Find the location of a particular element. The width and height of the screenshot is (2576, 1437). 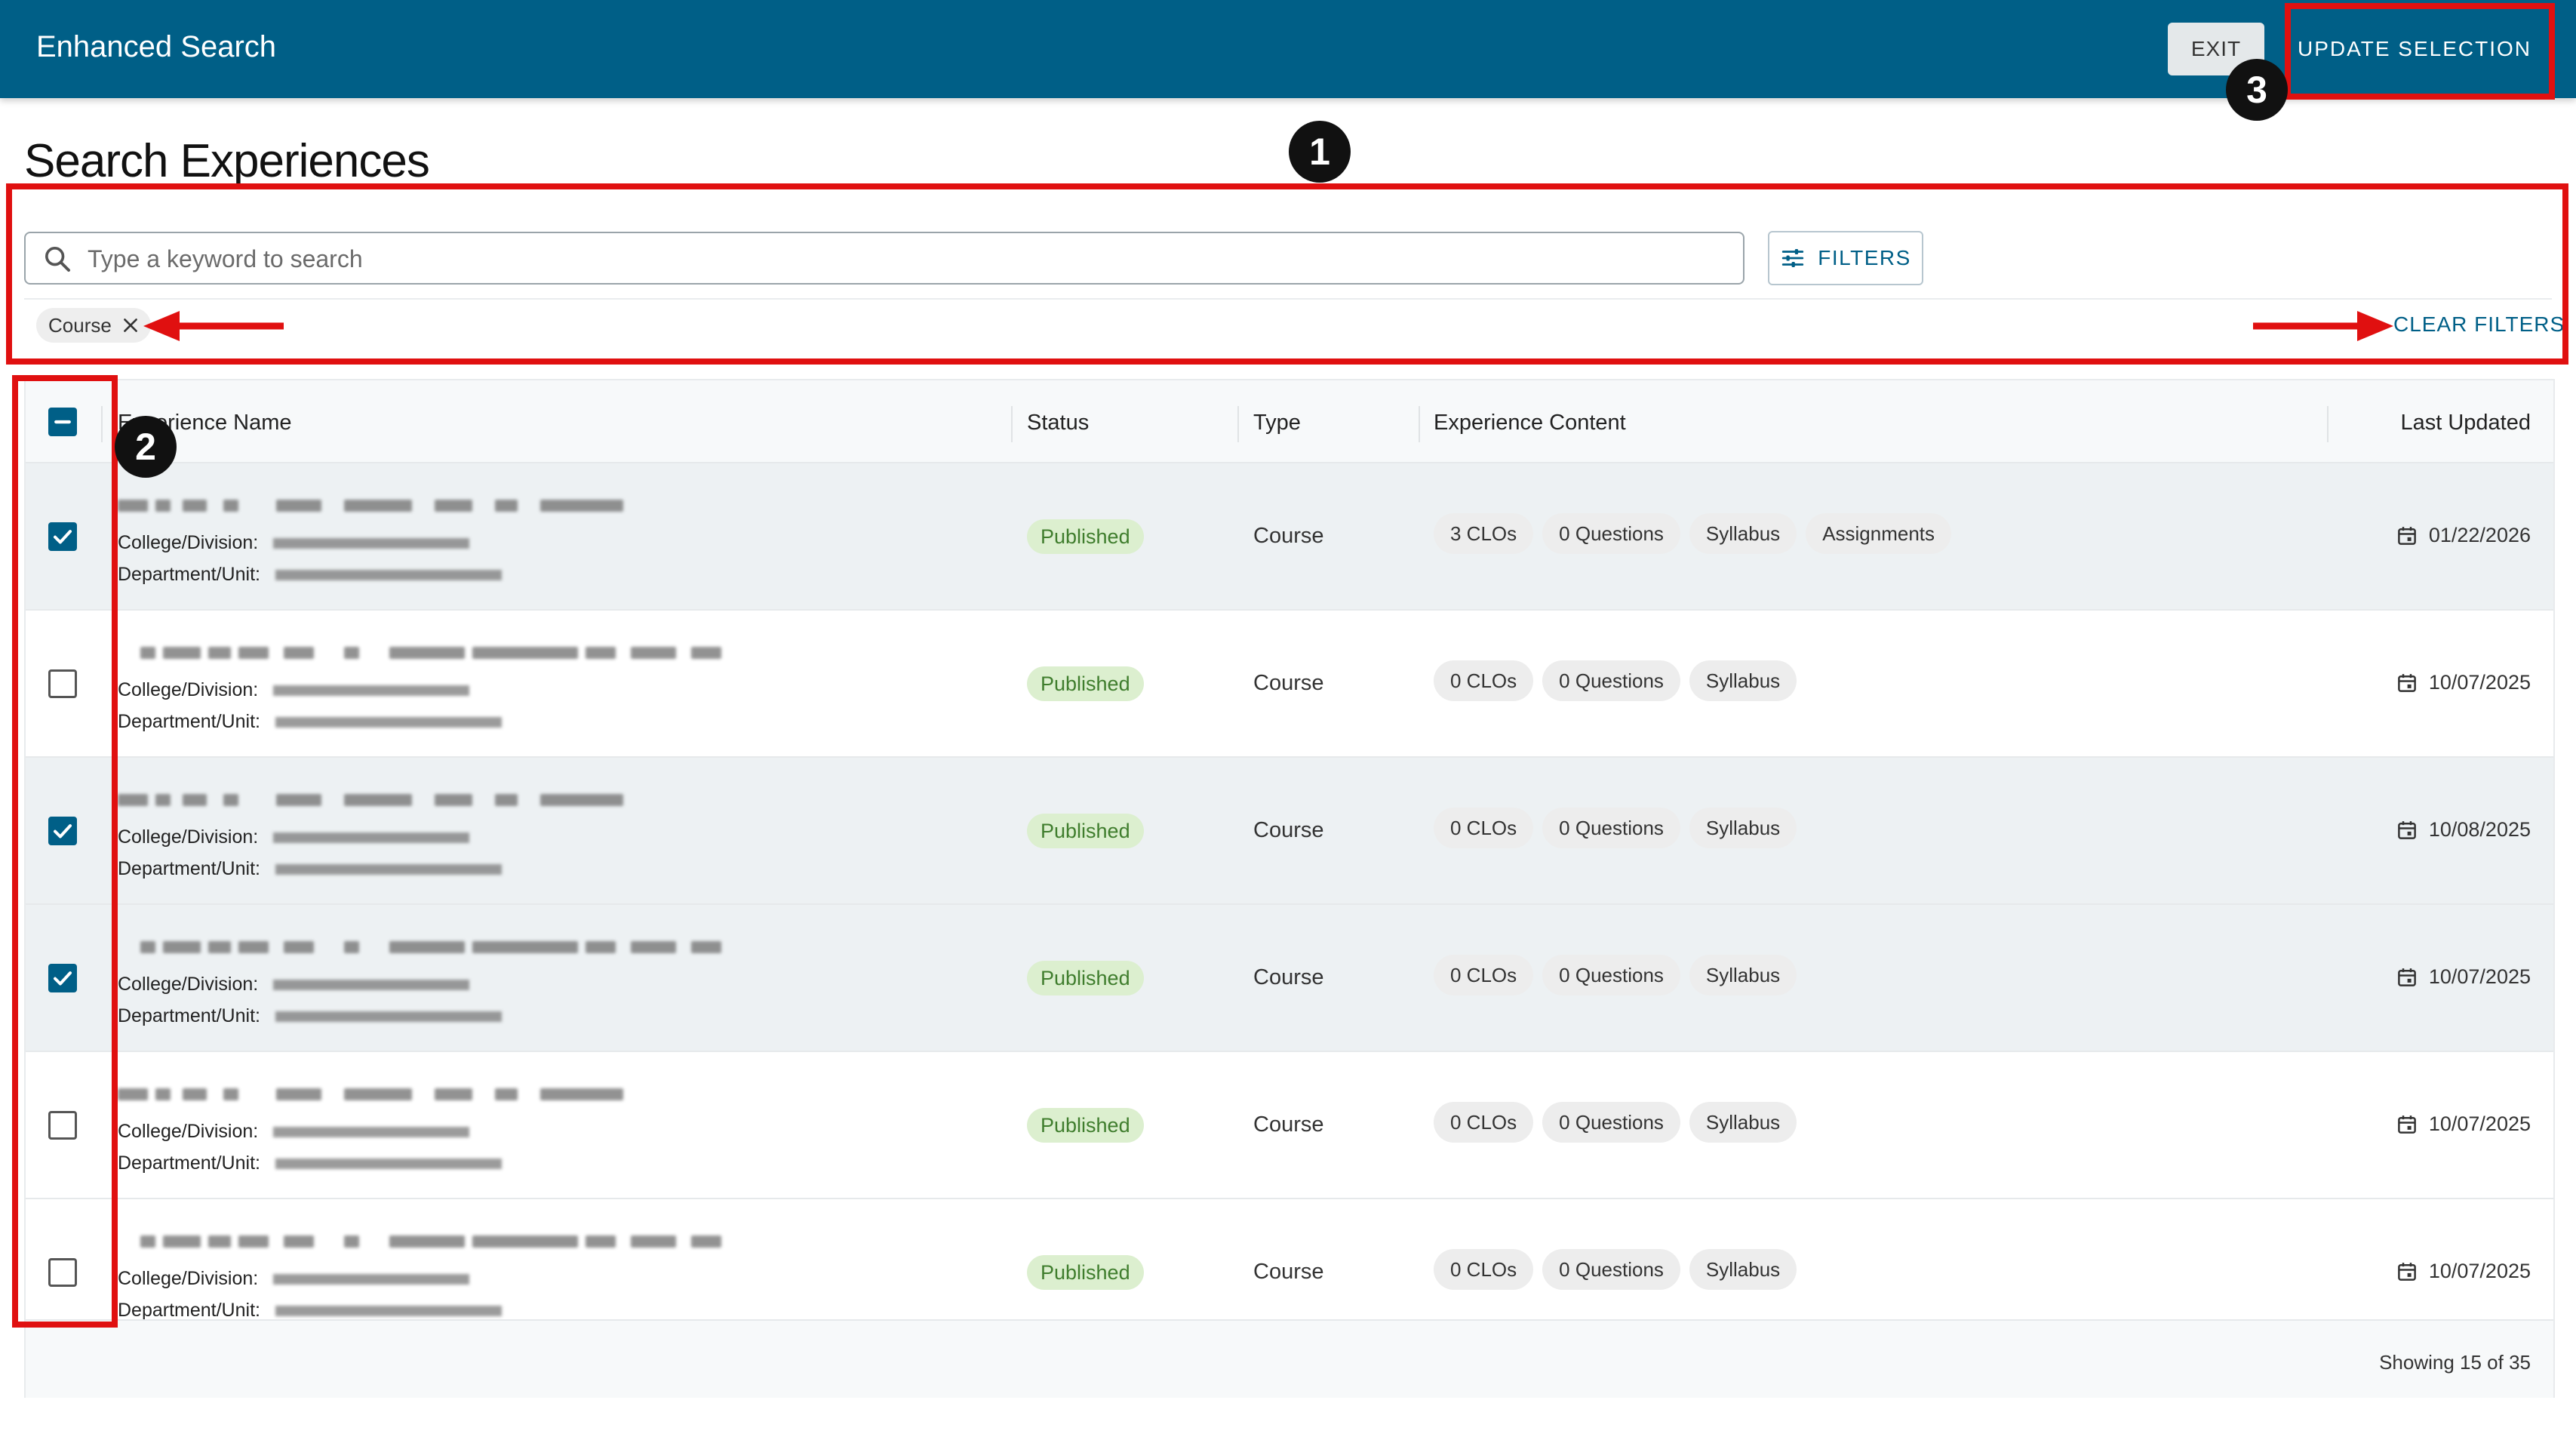

column-header-content: Experience Content is located at coordinates (1530, 423).